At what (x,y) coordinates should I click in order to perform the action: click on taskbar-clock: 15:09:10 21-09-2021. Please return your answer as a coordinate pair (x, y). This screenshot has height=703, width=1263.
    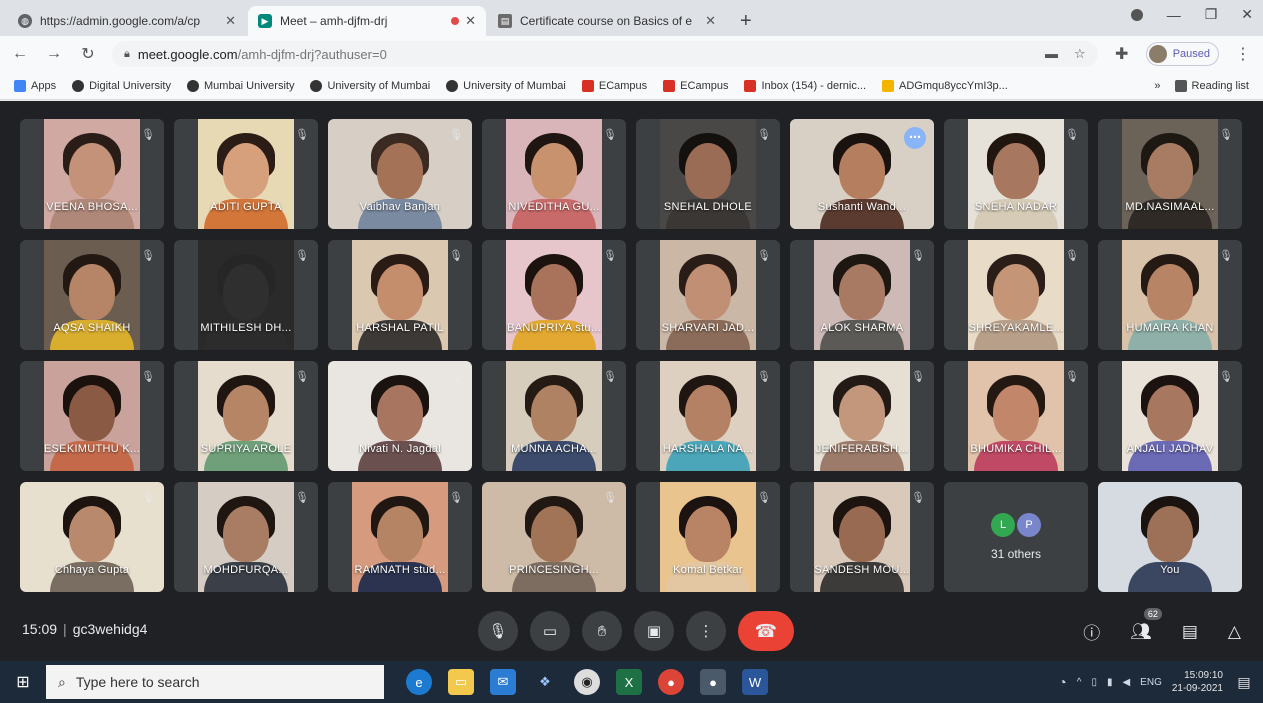
    Looking at the image, I should click on (1197, 682).